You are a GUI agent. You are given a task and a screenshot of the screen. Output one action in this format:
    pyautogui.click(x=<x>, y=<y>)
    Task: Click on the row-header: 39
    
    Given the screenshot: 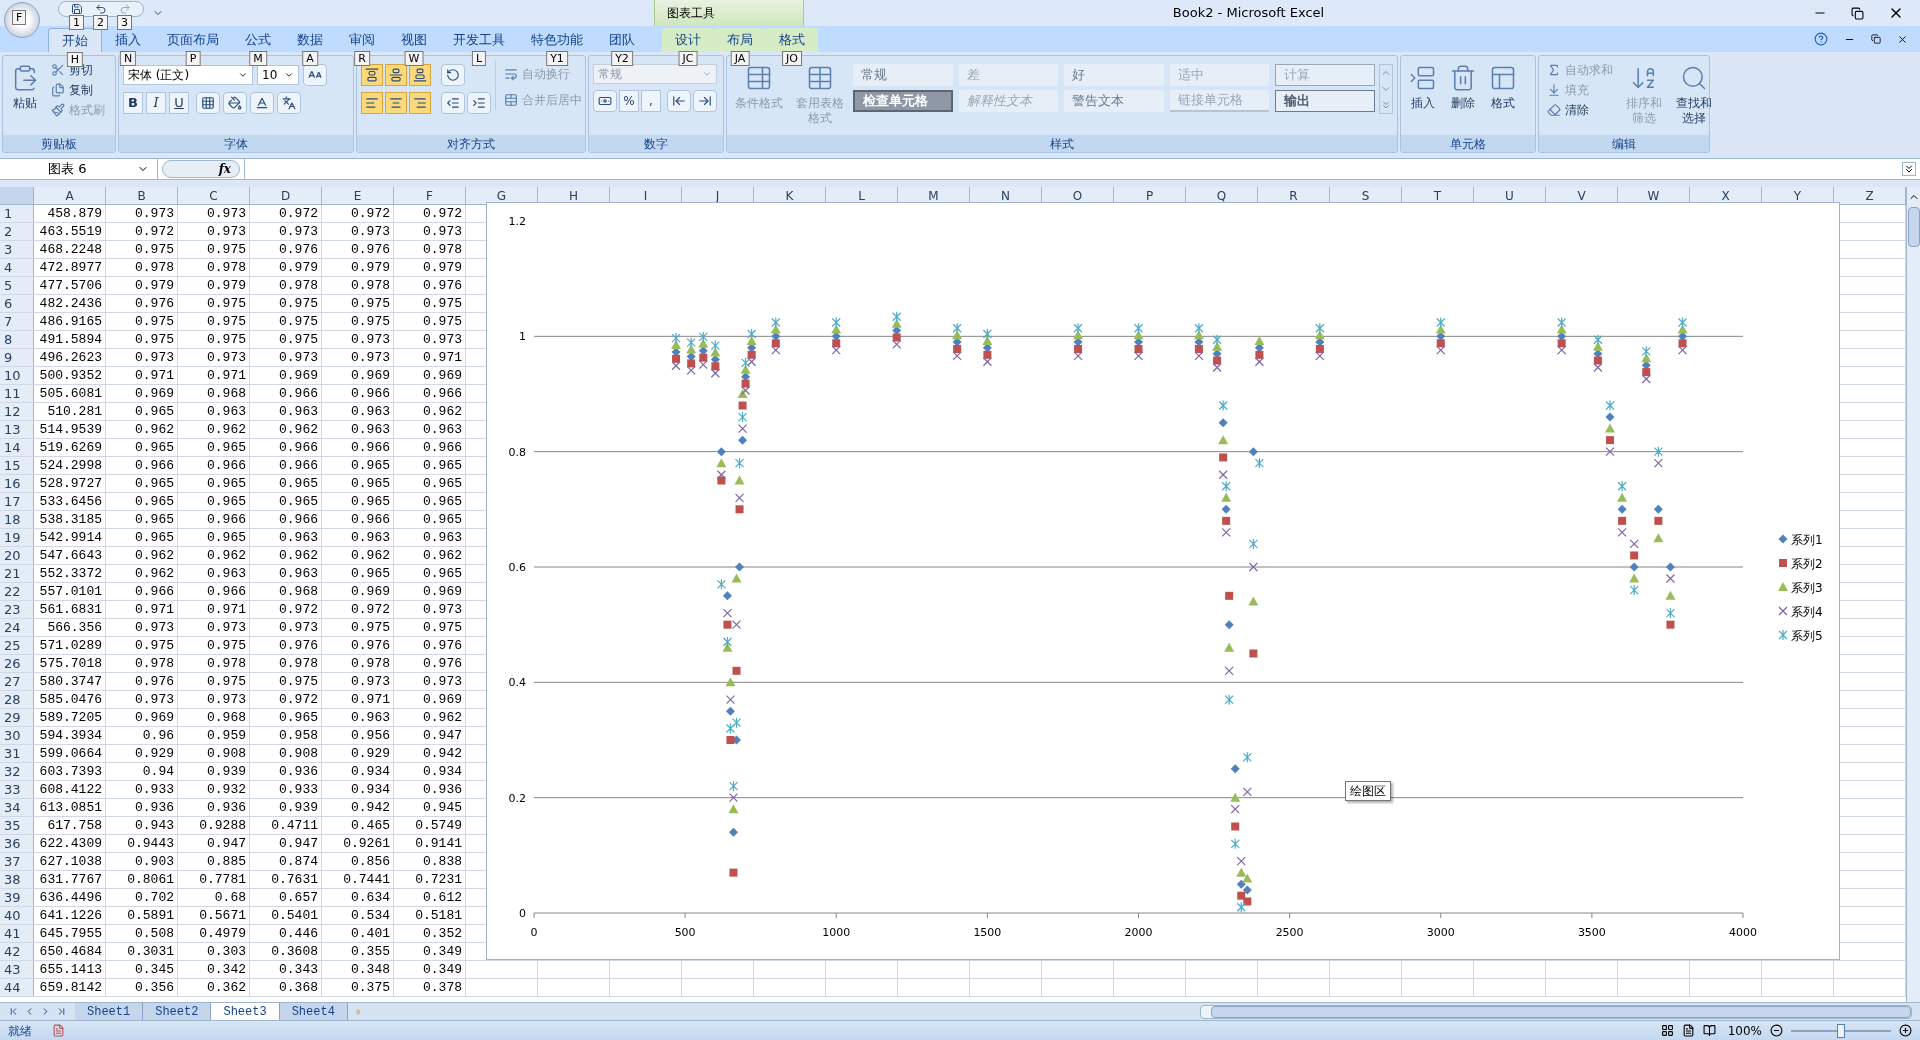 What is the action you would take?
    pyautogui.click(x=17, y=897)
    